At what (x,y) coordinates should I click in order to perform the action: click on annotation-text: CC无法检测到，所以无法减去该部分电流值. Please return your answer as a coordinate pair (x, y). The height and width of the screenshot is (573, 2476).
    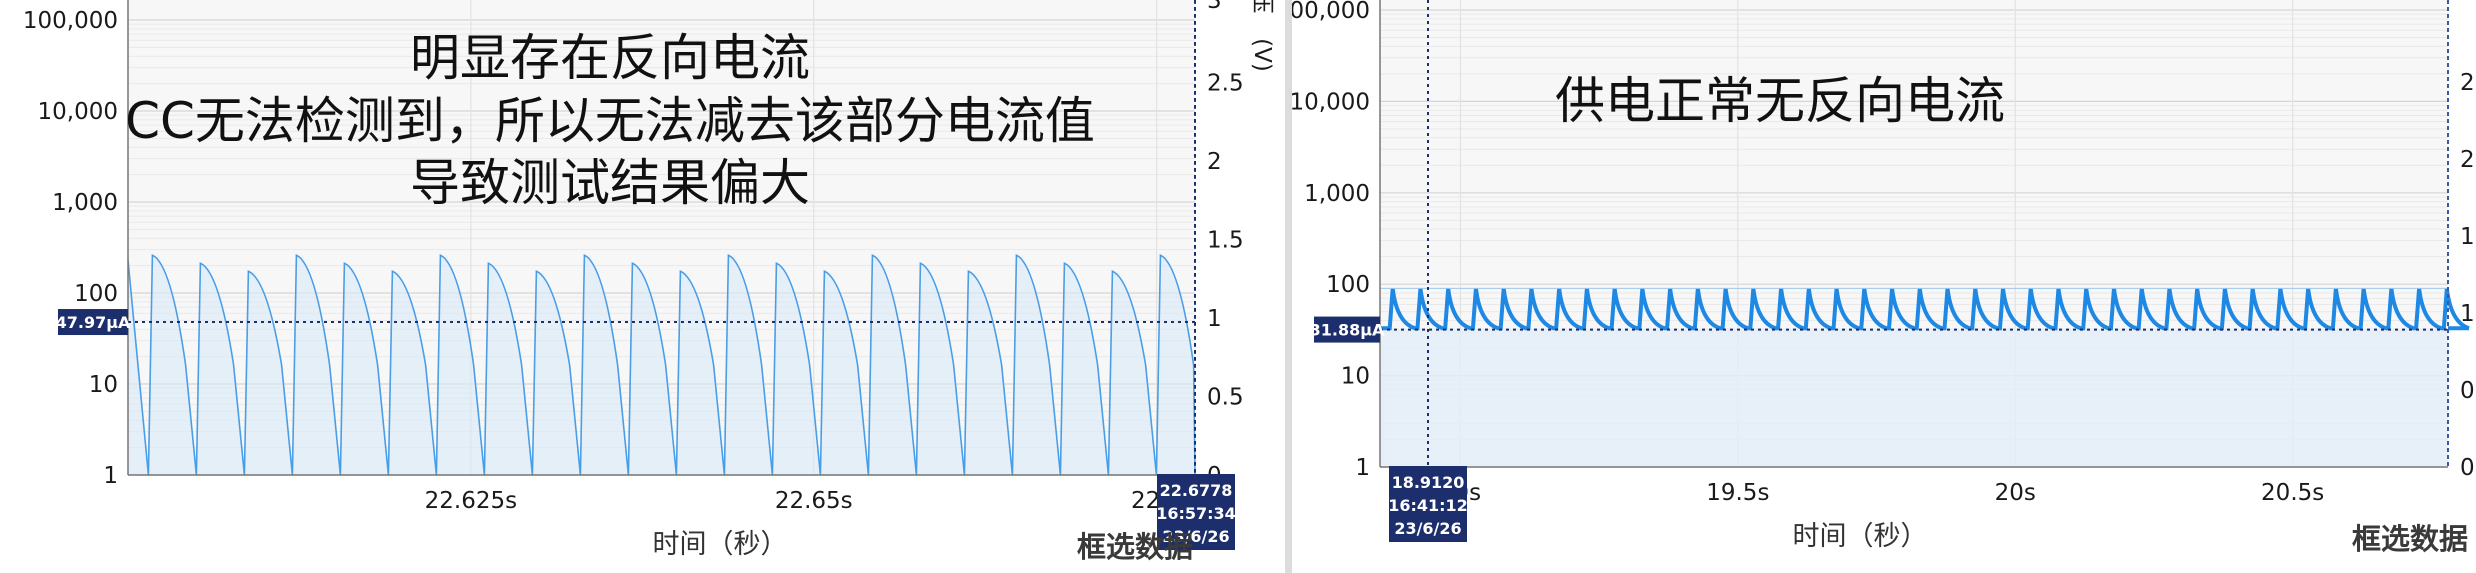
    Looking at the image, I should click on (610, 121).